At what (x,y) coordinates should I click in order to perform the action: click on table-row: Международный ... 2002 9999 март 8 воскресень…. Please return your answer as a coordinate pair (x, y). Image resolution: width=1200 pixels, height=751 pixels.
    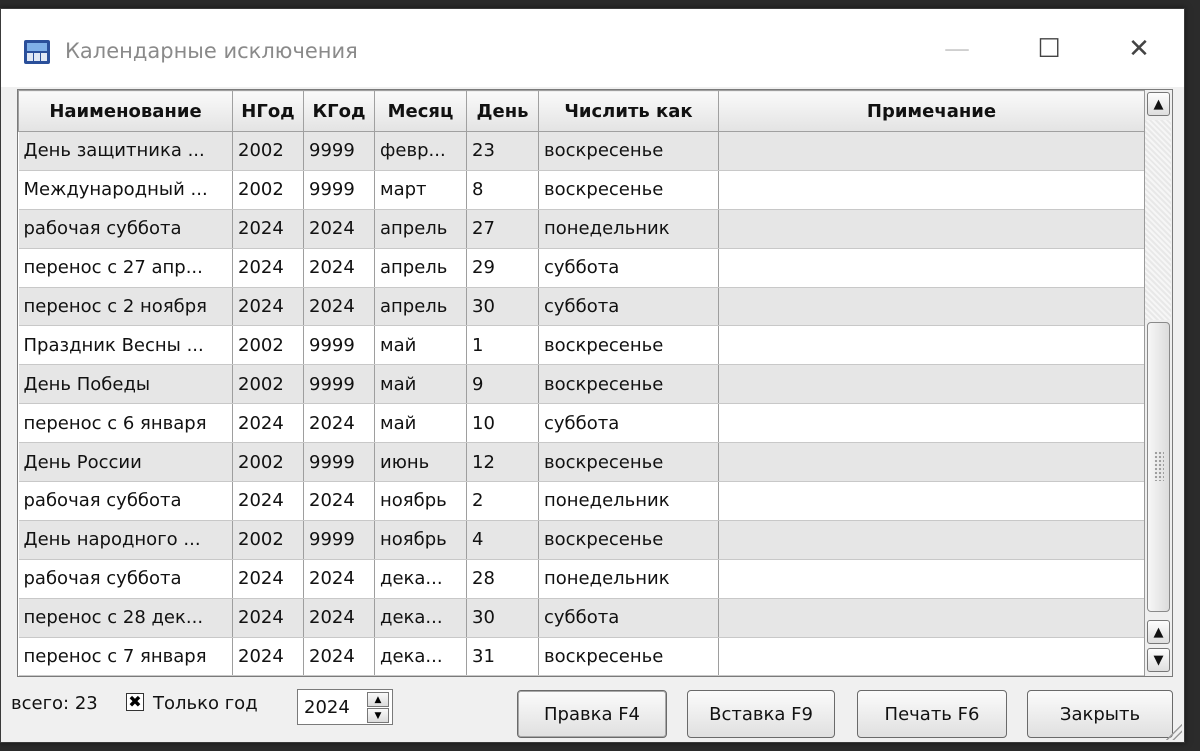
    Looking at the image, I should click on (581, 190).